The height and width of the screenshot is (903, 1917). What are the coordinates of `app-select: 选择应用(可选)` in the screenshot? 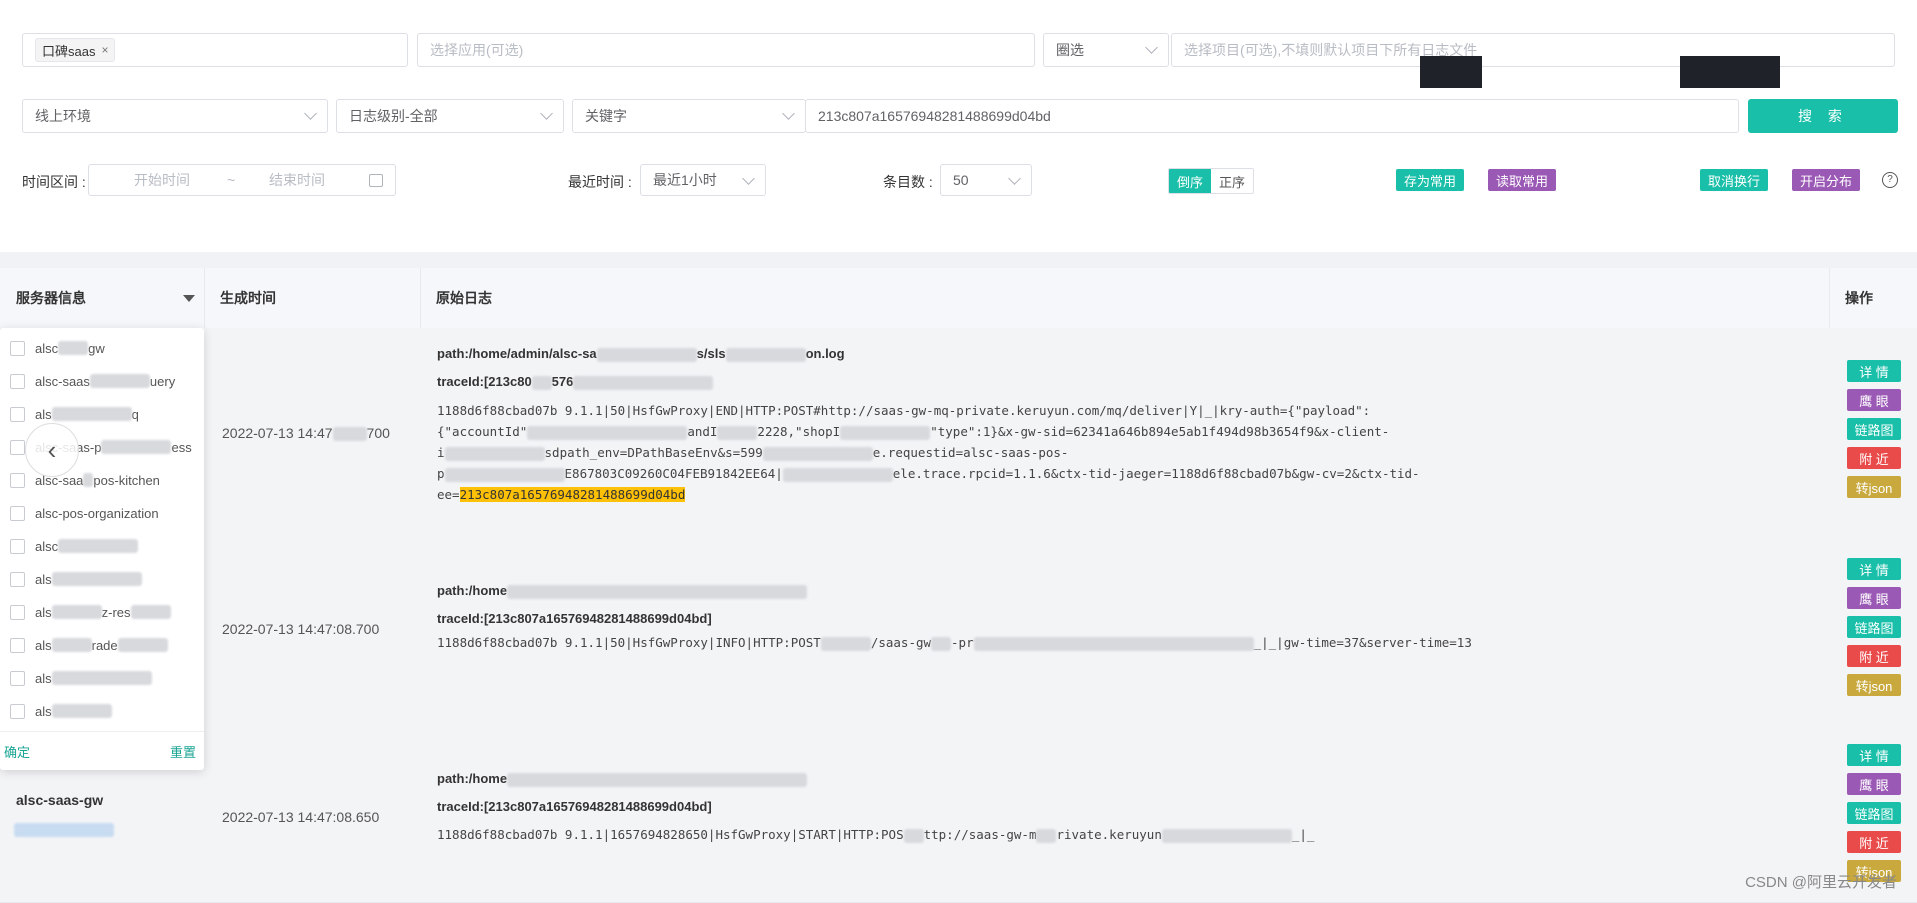 It's located at (726, 50).